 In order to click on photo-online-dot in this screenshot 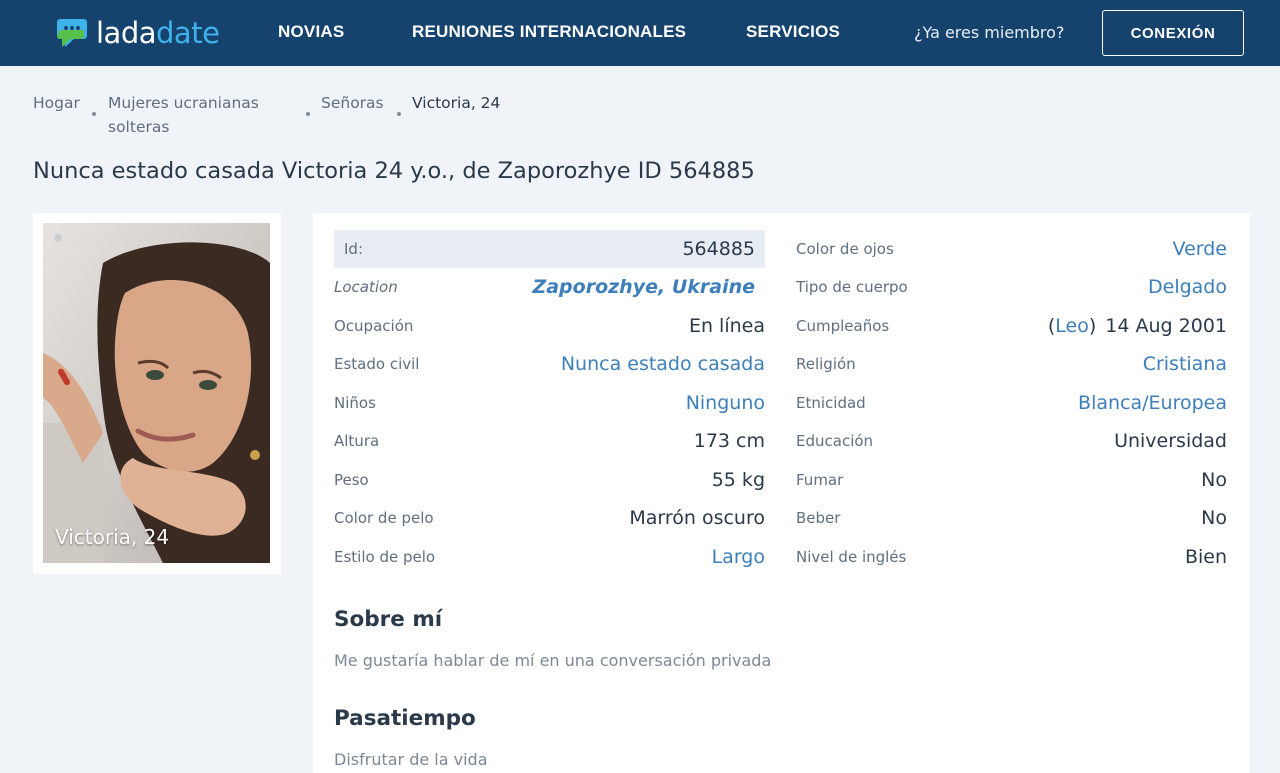, I will do `click(58, 238)`.